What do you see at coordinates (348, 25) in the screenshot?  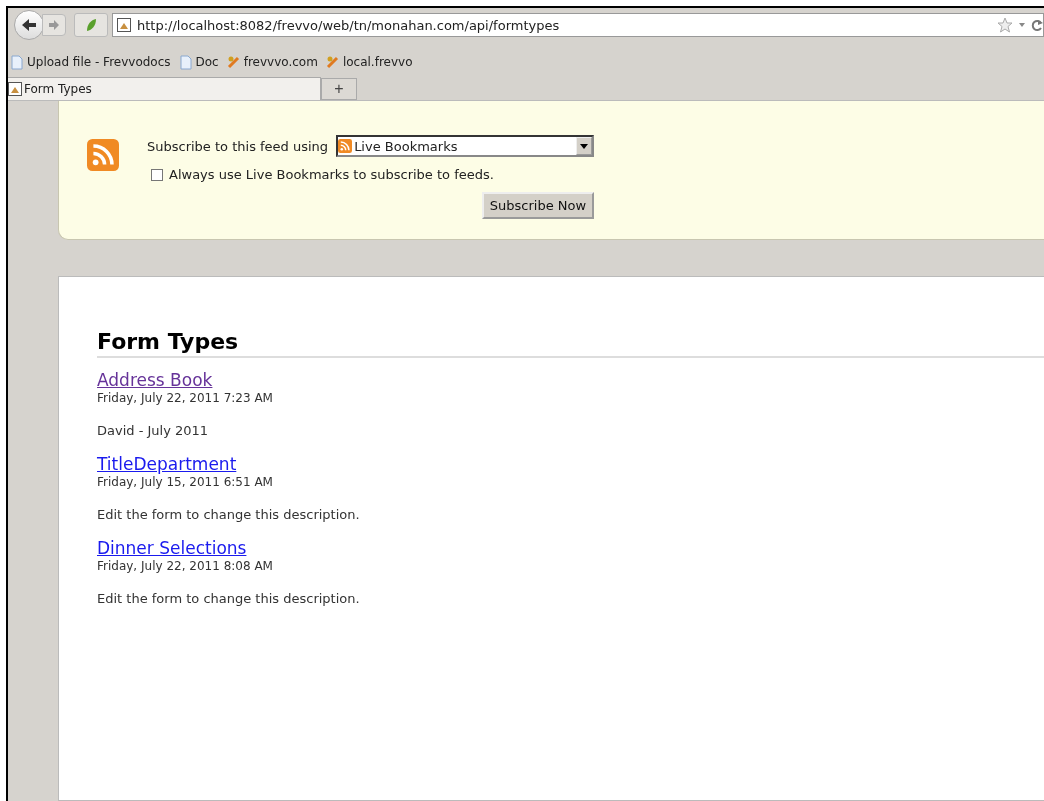 I see `url-text: http://localhost:8082/frevvo/web/tn/monahan.com/api/formtypes` at bounding box center [348, 25].